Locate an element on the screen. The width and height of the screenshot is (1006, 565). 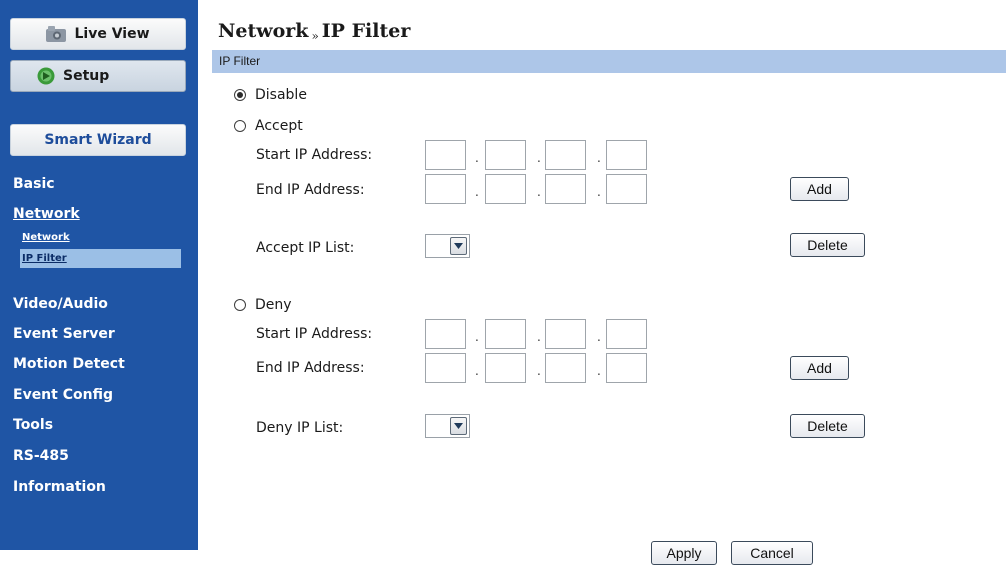
page-title: Network» IP Filter is located at coordinates (314, 31).